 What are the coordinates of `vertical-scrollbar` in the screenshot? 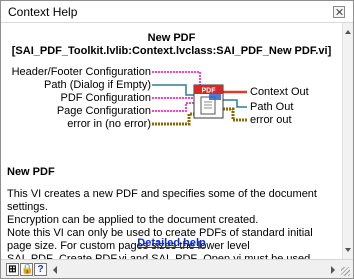 It's located at (347, 141).